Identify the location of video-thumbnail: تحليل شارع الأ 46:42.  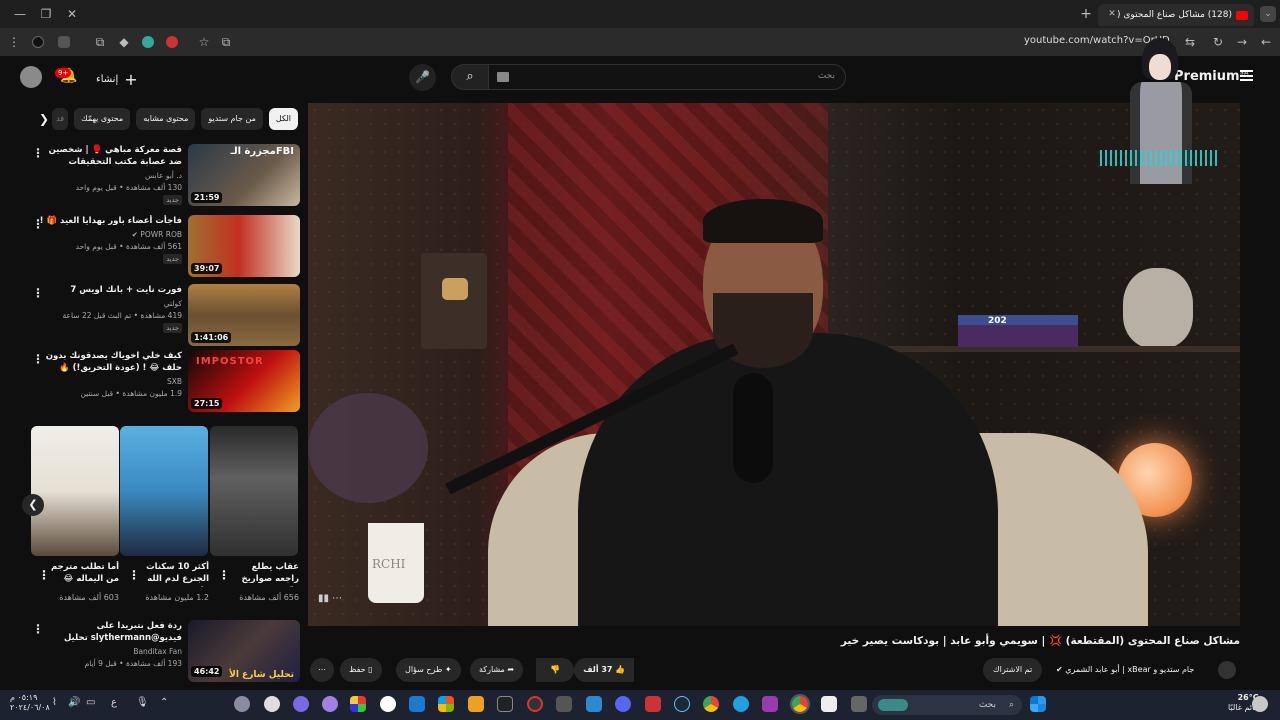
(244, 651).